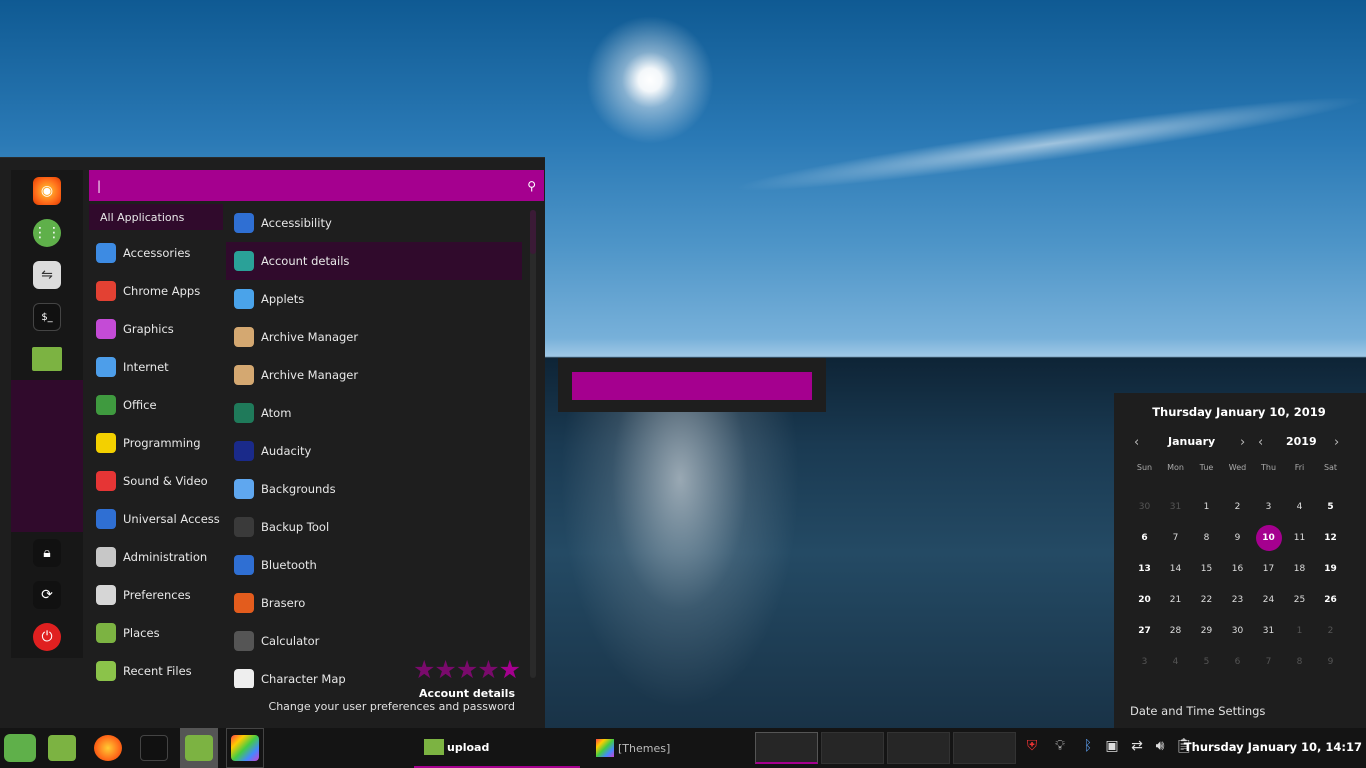 The image size is (1366, 768). What do you see at coordinates (156, 595) in the screenshot?
I see `category-item: Preferences` at bounding box center [156, 595].